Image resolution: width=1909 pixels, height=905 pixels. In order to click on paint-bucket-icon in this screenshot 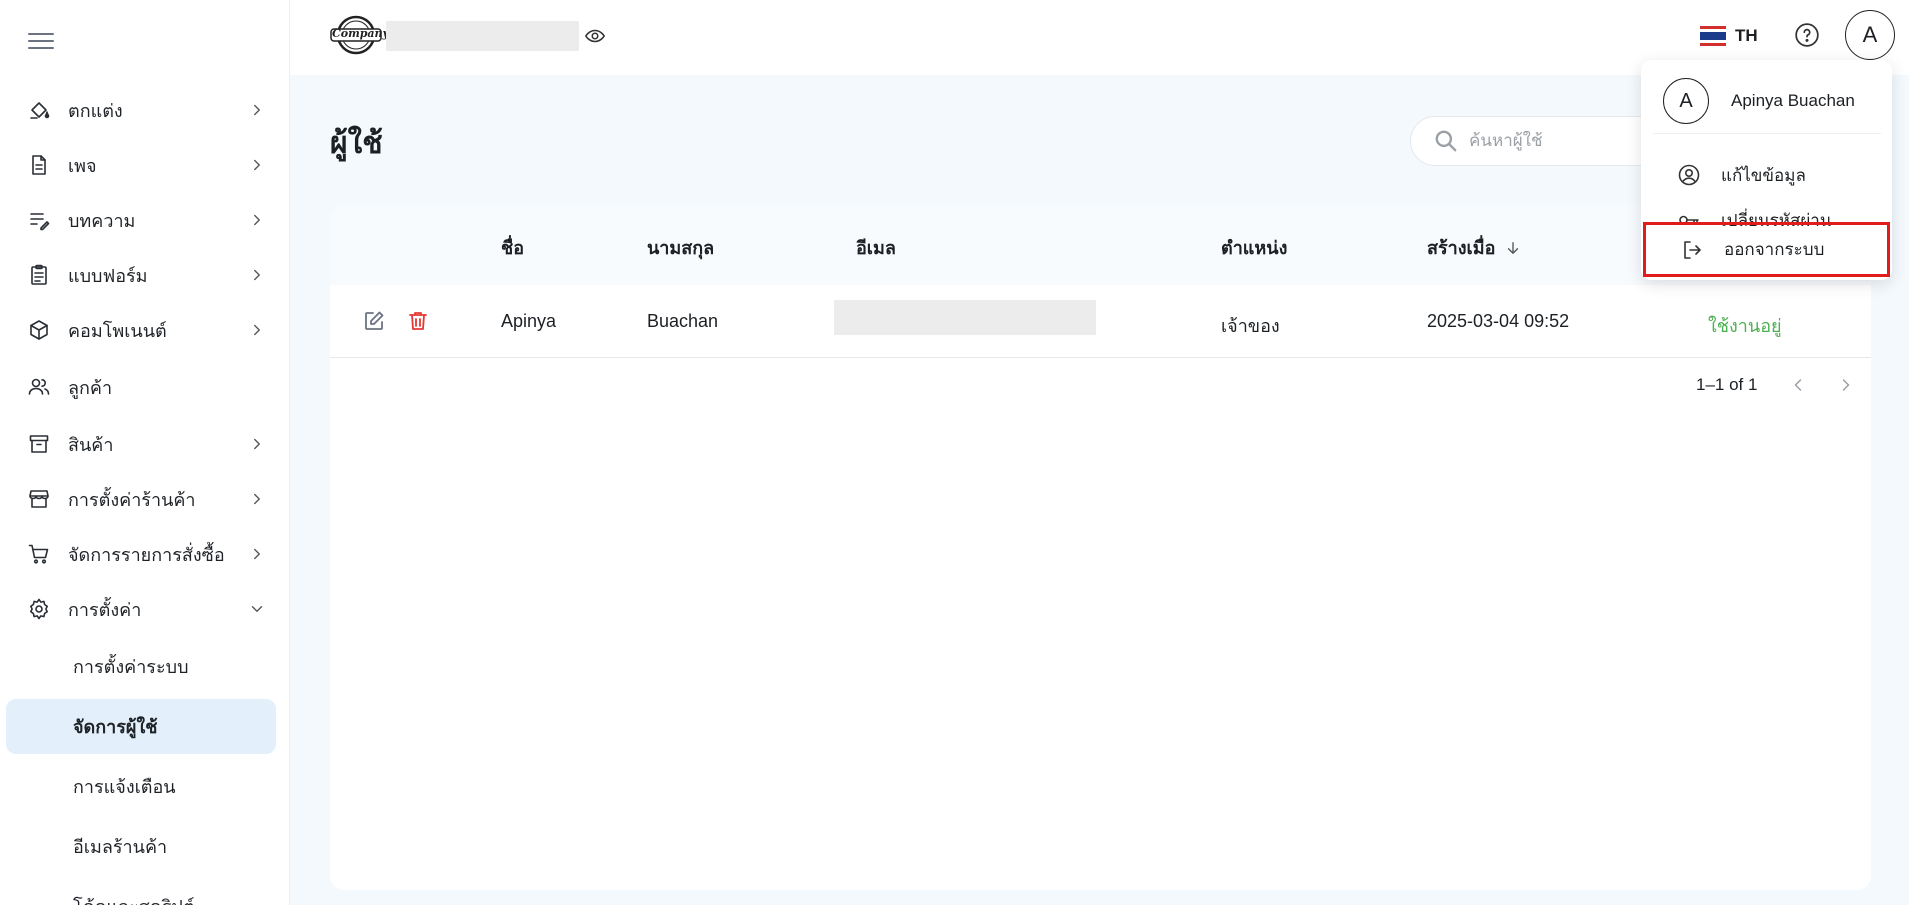, I will do `click(39, 110)`.